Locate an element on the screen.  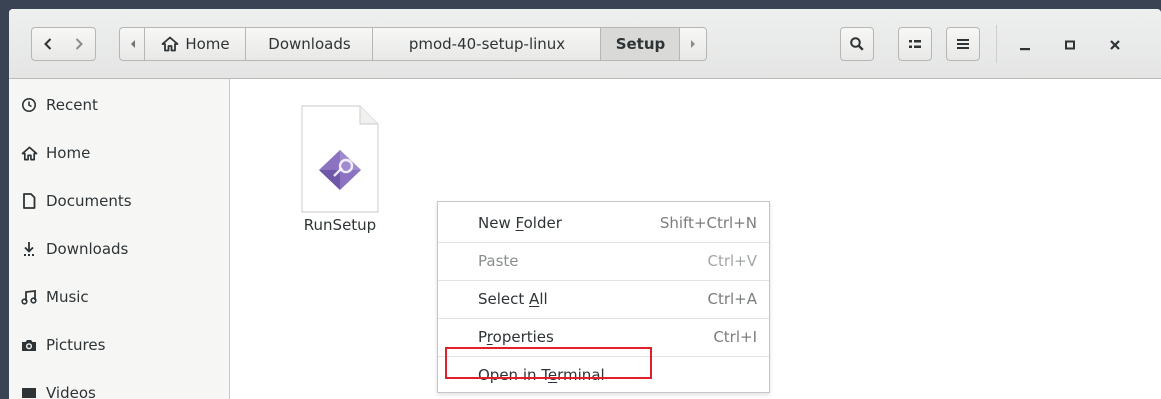
back-button is located at coordinates (47, 44).